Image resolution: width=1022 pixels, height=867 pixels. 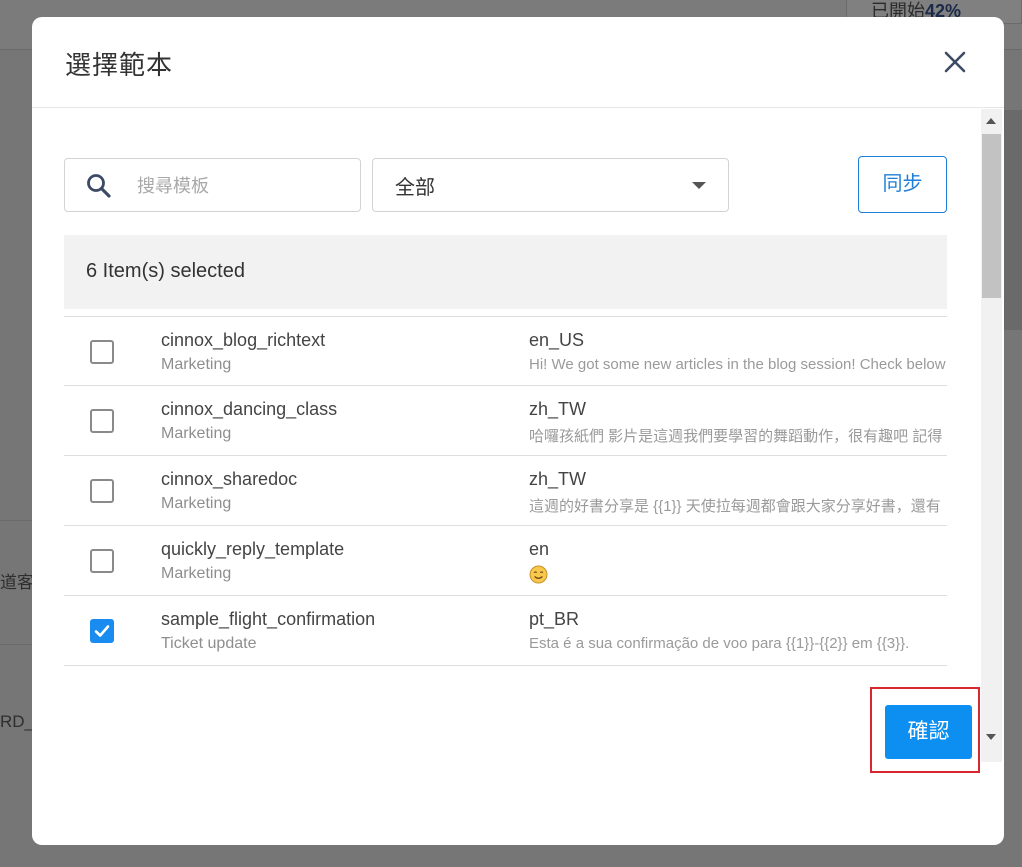 What do you see at coordinates (928, 732) in the screenshot?
I see `confirm-button: 確認` at bounding box center [928, 732].